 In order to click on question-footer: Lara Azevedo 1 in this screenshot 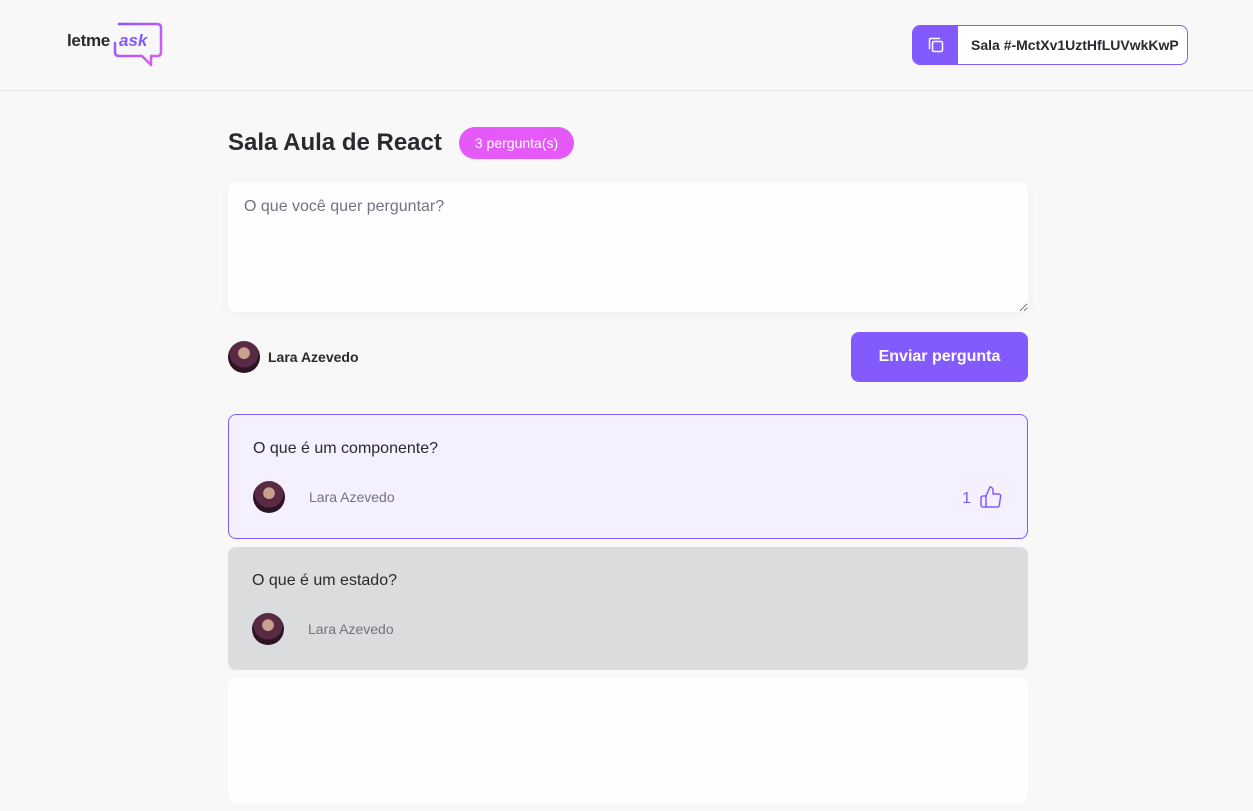, I will do `click(628, 497)`.